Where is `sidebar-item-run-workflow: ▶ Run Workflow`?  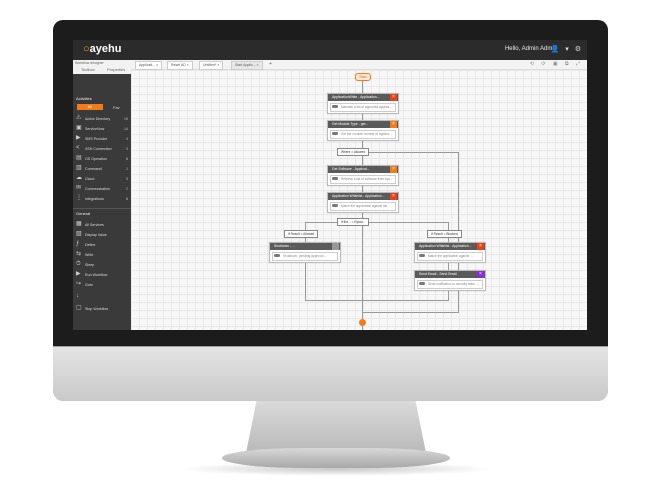 sidebar-item-run-workflow: ▶ Run Workflow is located at coordinates (102, 275).